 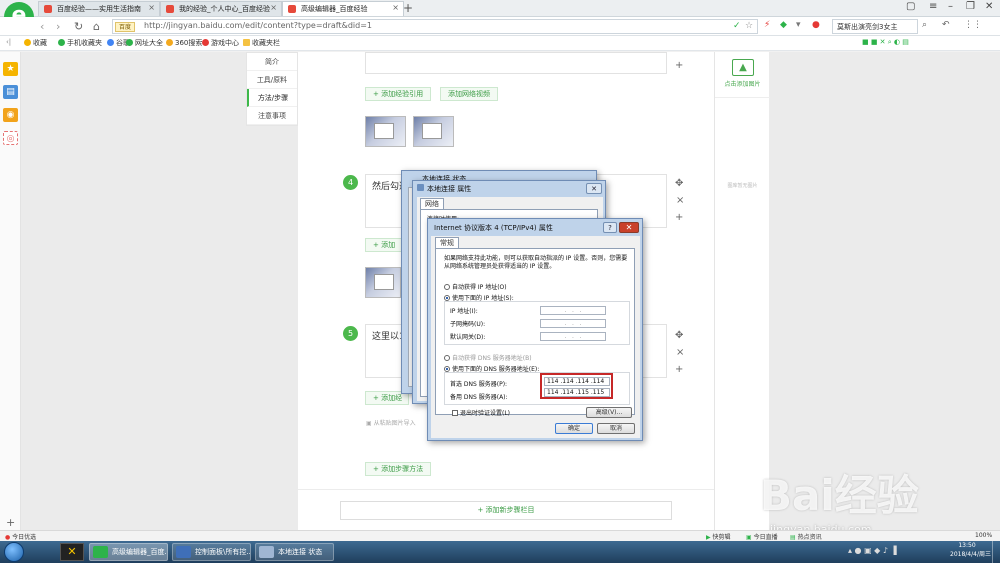 I want to click on star-icon: ☆, so click(x=749, y=26).